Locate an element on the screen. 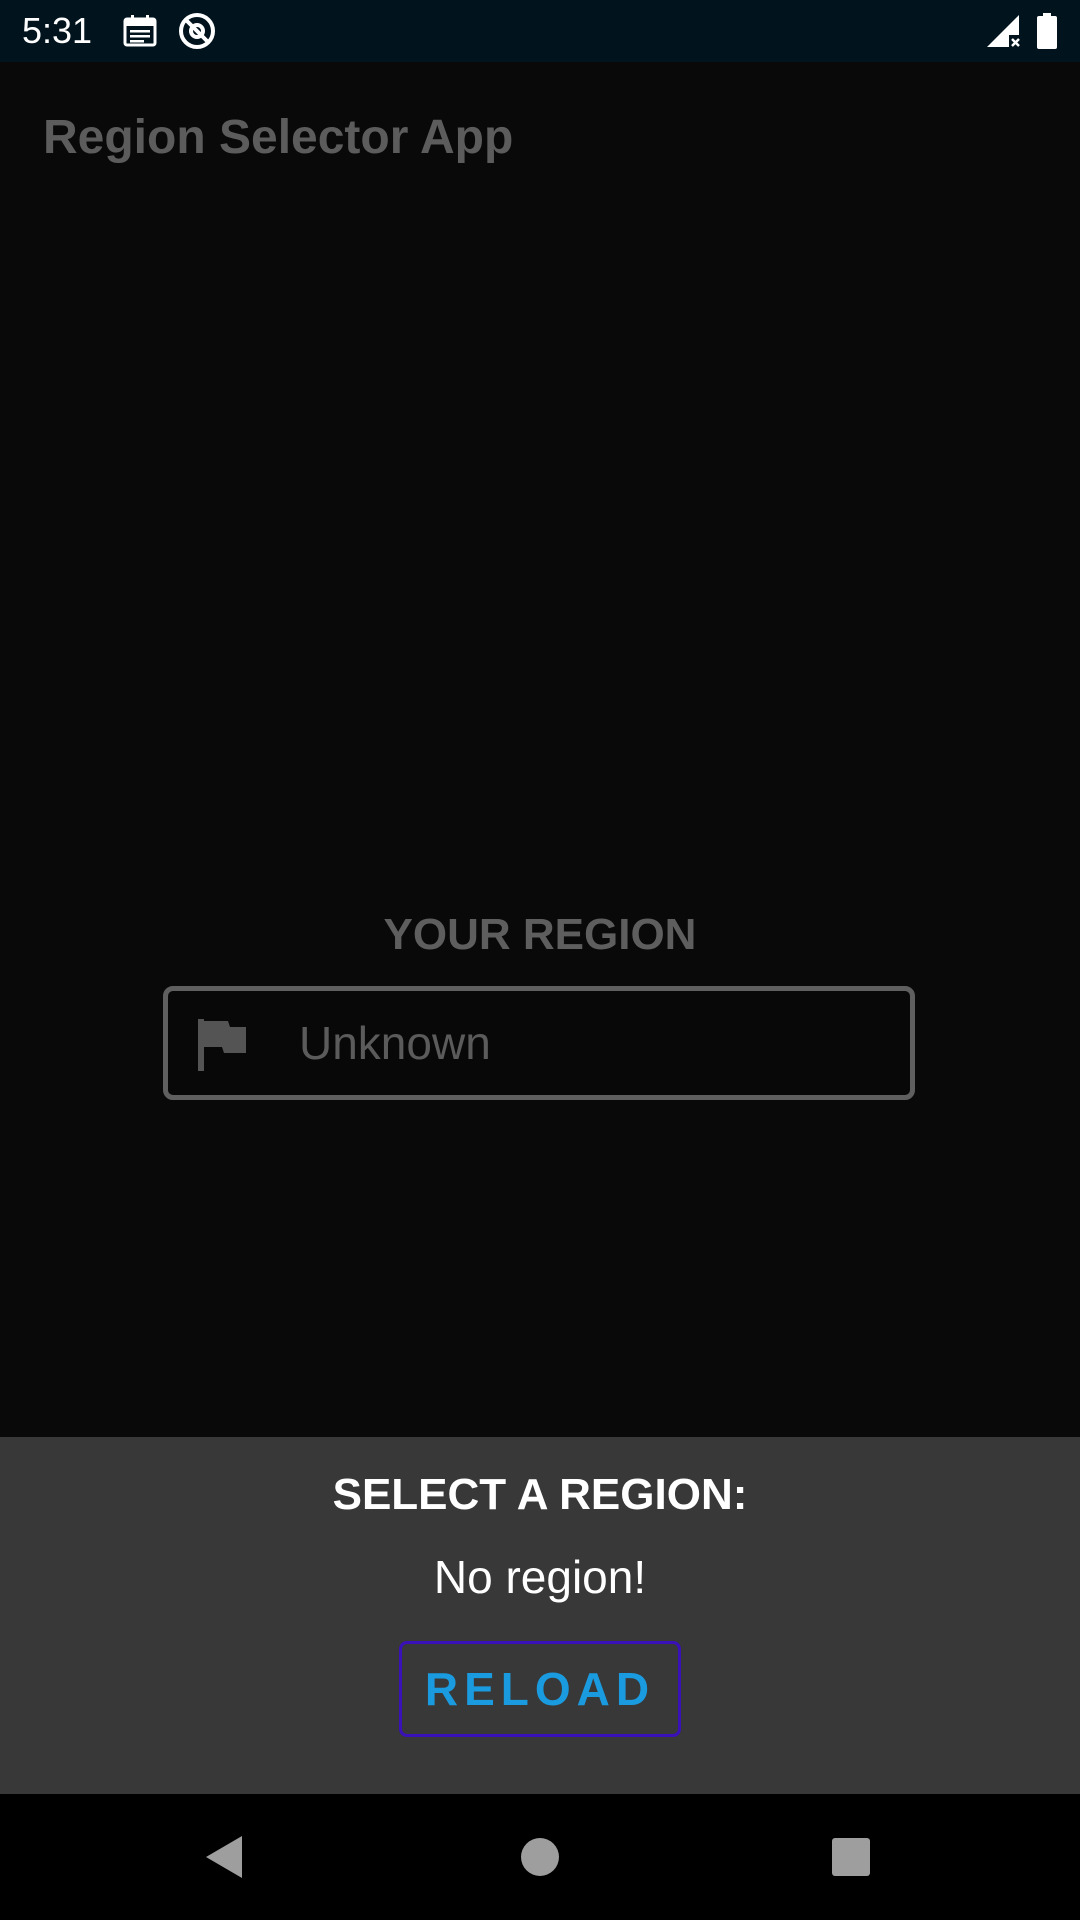 The image size is (1080, 1920). sheet-title: SELECT A REGION: is located at coordinates (540, 1494).